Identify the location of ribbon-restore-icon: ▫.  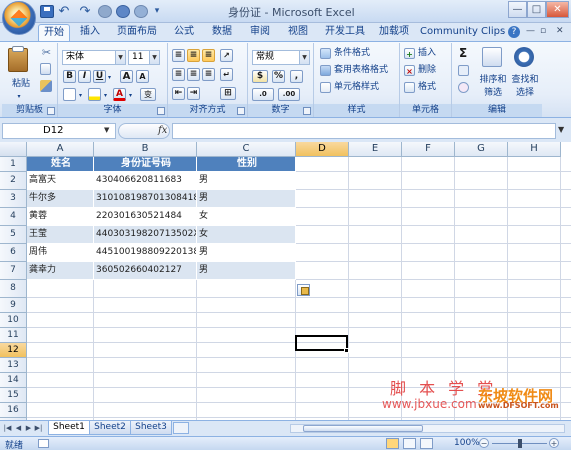
(543, 31).